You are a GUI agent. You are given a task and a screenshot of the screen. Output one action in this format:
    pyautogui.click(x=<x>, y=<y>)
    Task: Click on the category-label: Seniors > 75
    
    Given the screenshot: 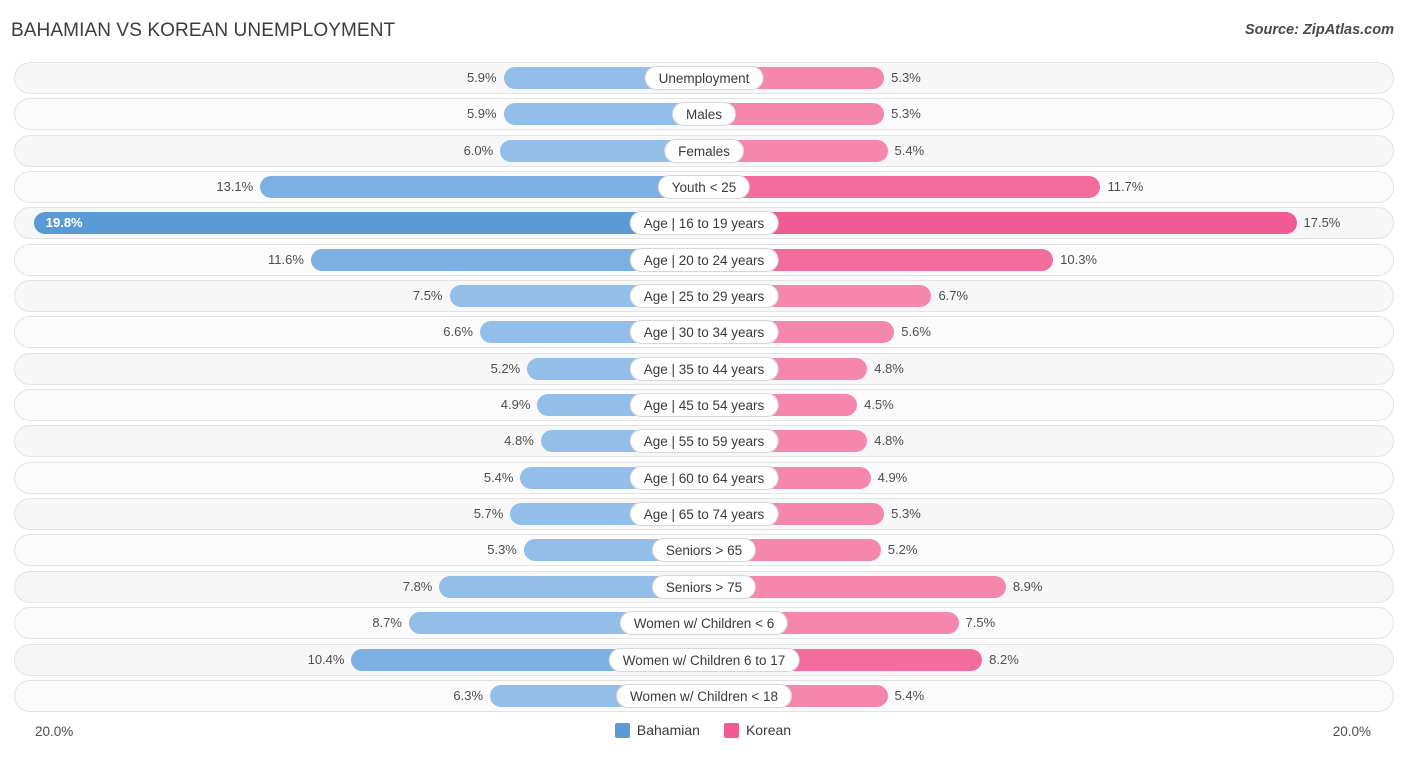 What is the action you would take?
    pyautogui.click(x=704, y=586)
    